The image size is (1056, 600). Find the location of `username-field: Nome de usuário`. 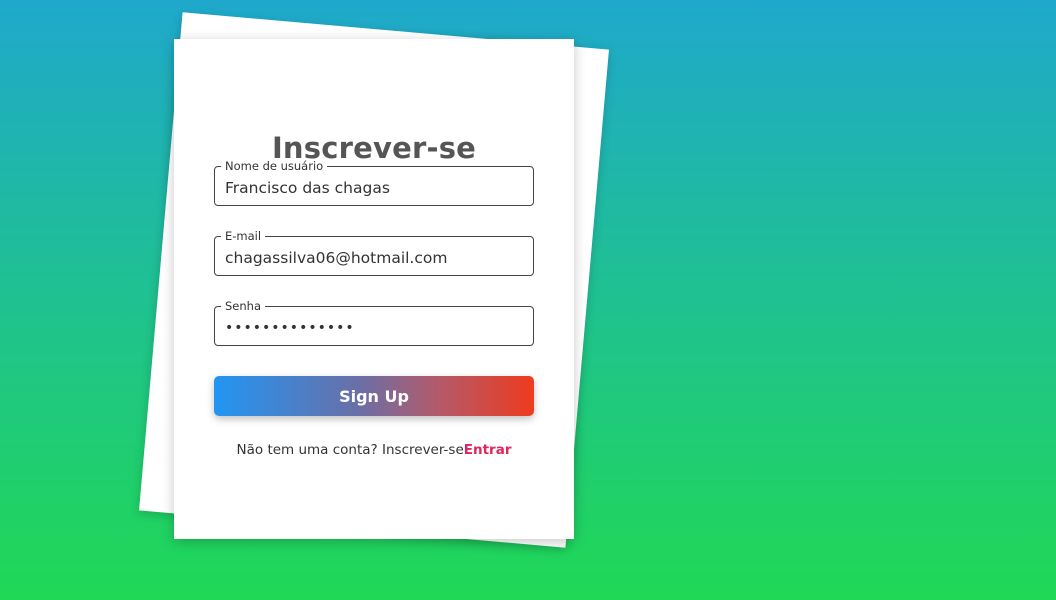

username-field: Nome de usuário is located at coordinates (374, 182).